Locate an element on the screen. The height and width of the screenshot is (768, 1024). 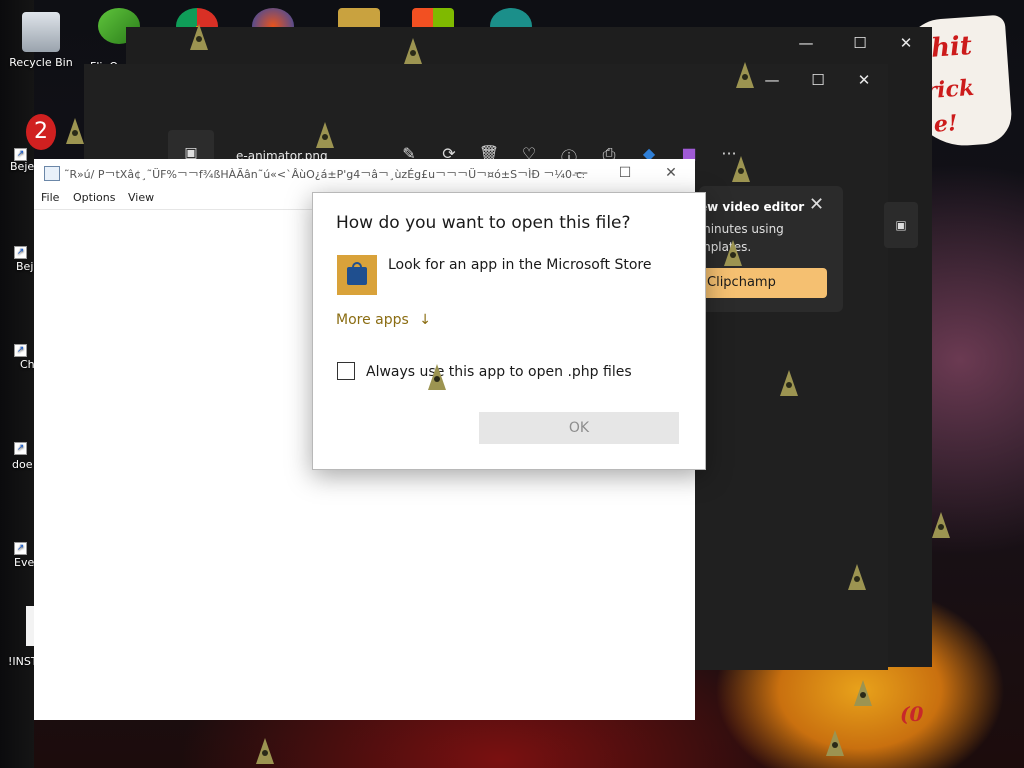
recycle-bin-glyph-icon is located at coordinates (41, 32).